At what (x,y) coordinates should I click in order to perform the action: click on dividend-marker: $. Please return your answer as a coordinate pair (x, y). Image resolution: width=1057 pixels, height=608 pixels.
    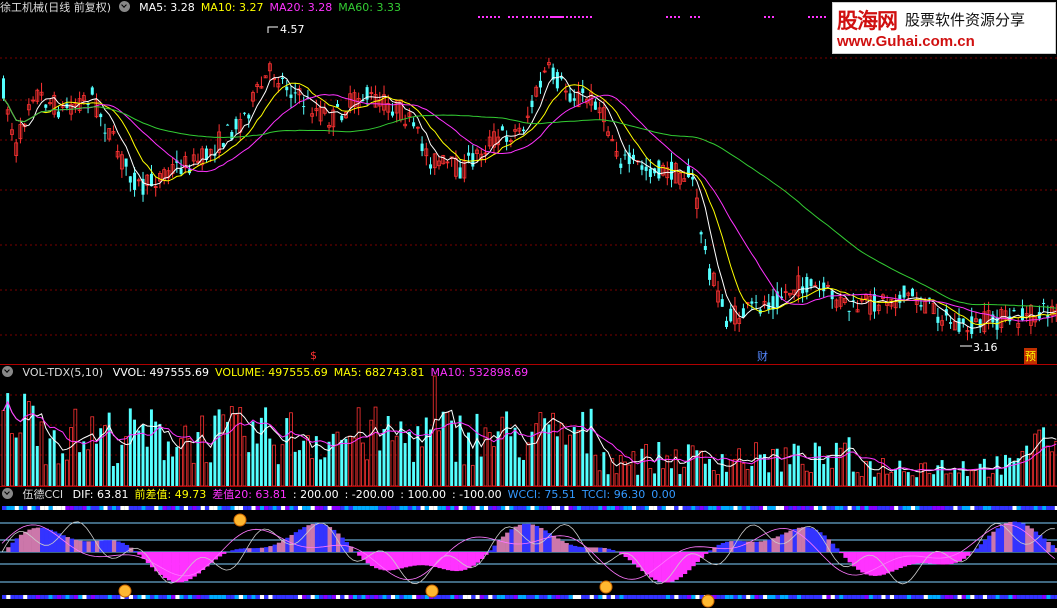
    Looking at the image, I should click on (313, 355).